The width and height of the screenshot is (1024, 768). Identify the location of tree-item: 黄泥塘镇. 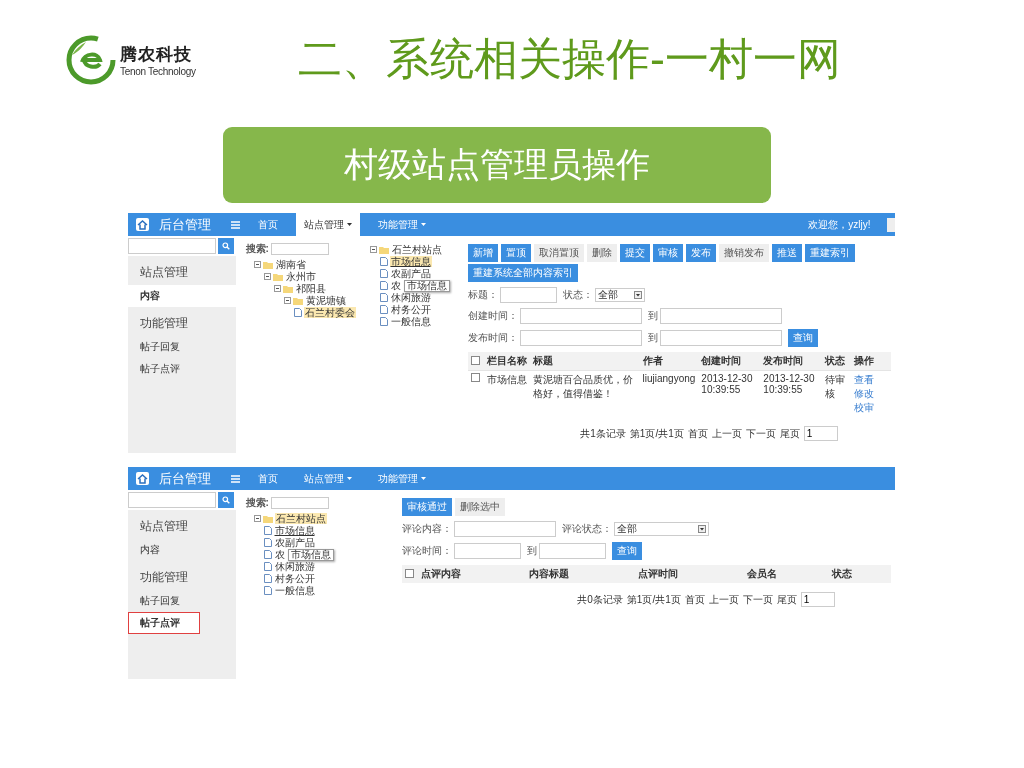
(325, 300).